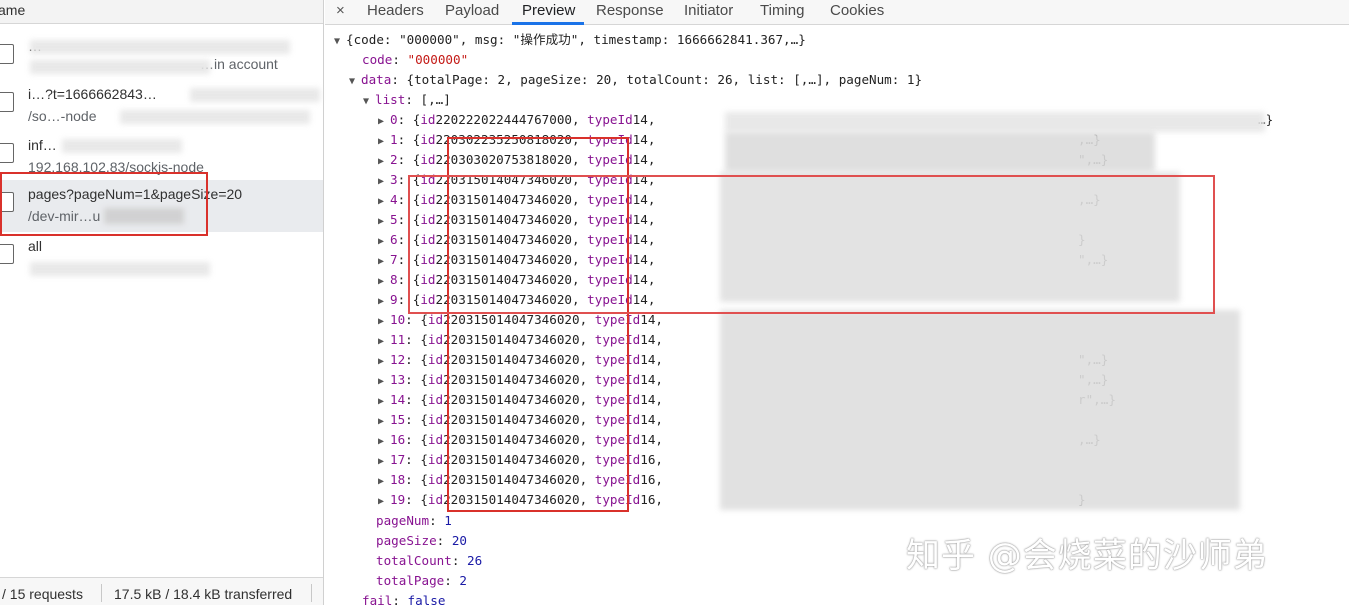  What do you see at coordinates (398, 439) in the screenshot?
I see `json-key: 16` at bounding box center [398, 439].